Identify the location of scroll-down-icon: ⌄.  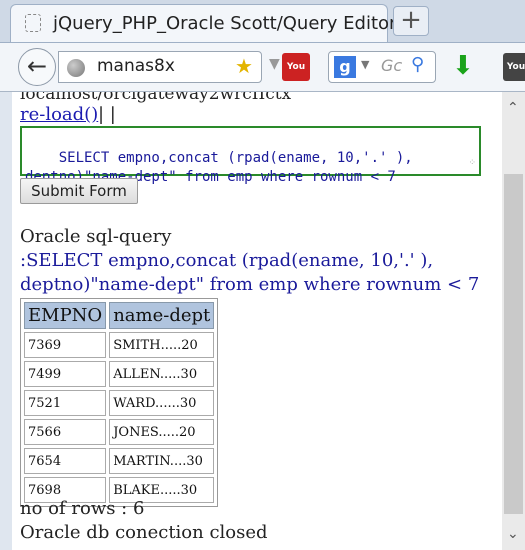
(513, 534).